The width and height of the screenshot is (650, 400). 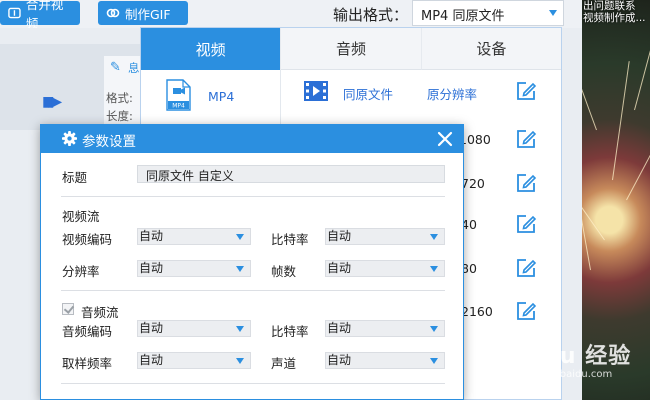 I want to click on audio-codec-value: 自动, so click(x=151, y=328).